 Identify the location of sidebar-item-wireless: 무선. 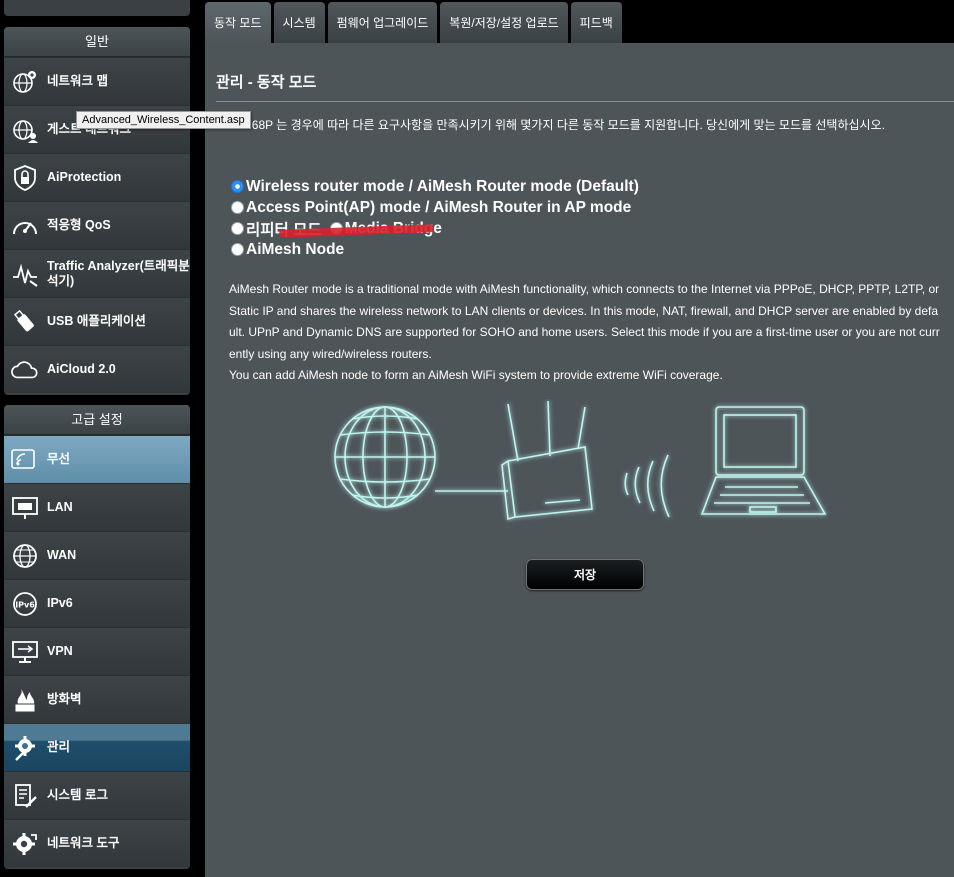
(97, 459).